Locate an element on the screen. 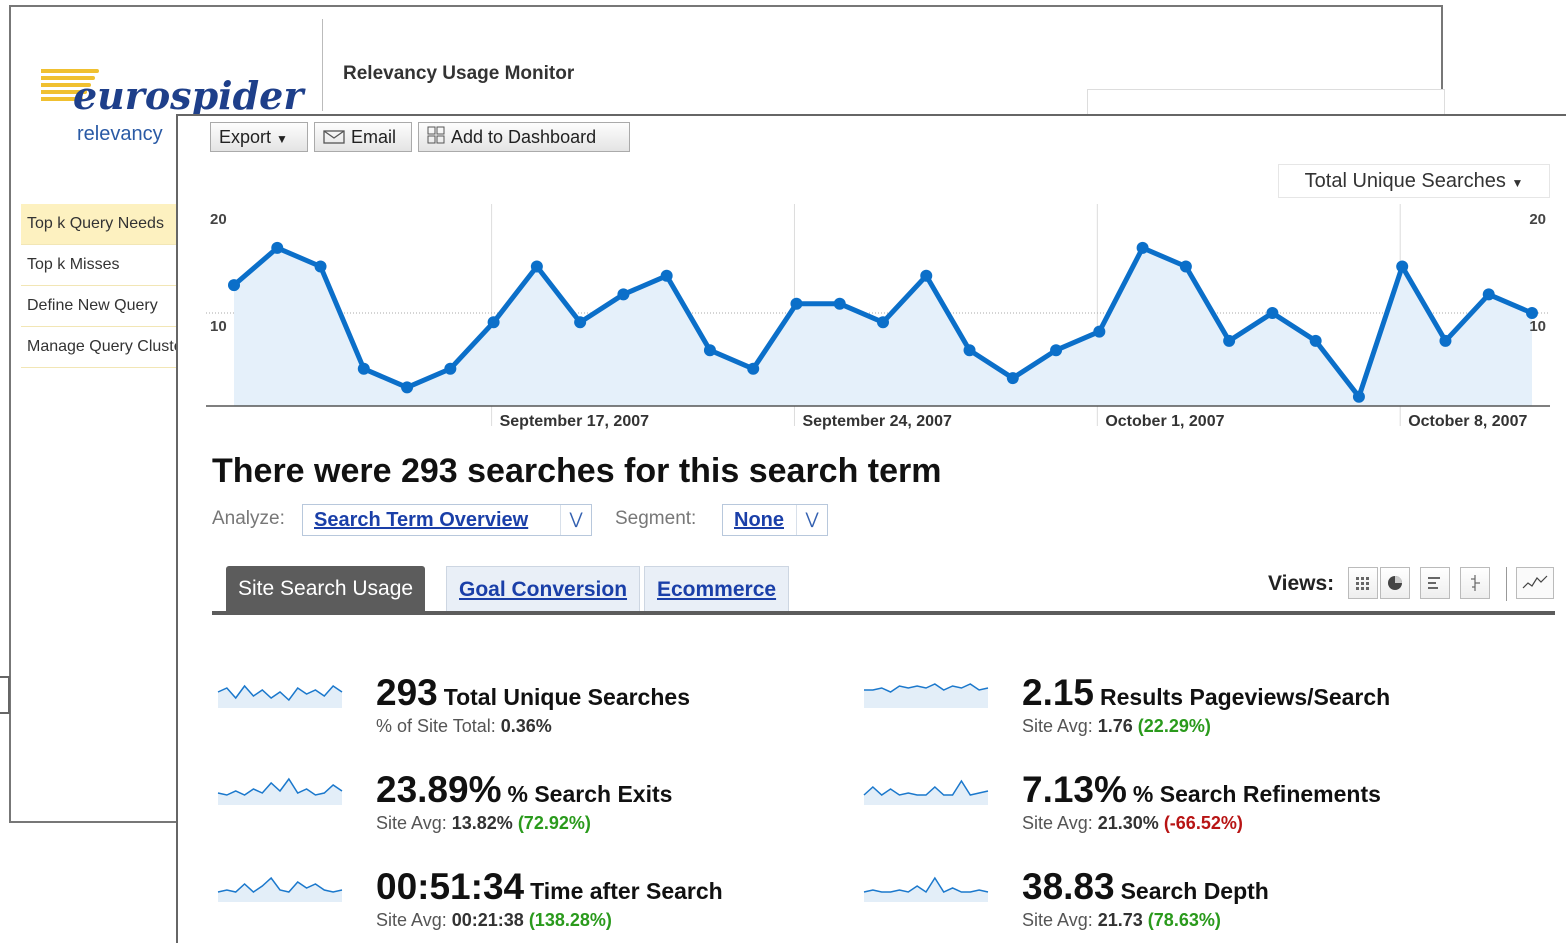 The height and width of the screenshot is (946, 1566). dashboard-grid-icon is located at coordinates (436, 138).